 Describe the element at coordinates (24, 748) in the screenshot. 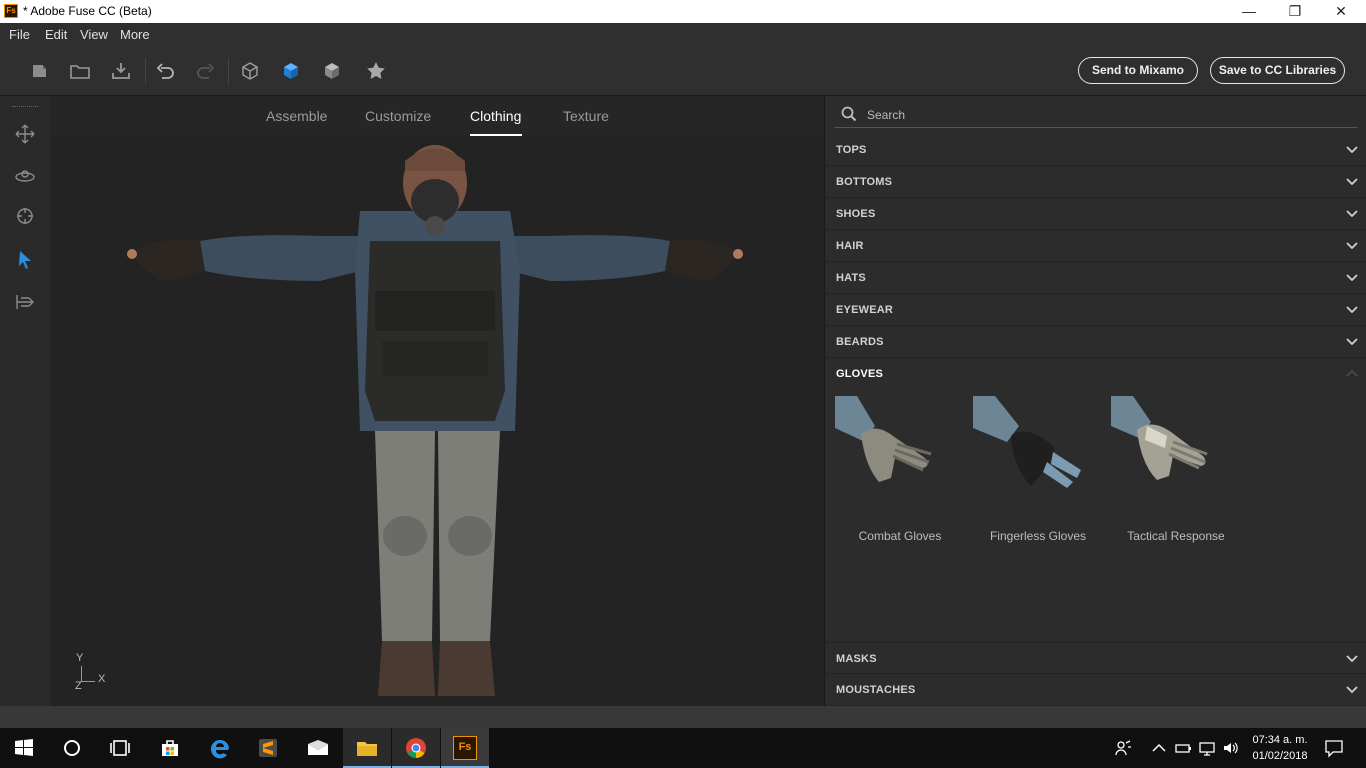

I see `windows-start-icon` at that location.